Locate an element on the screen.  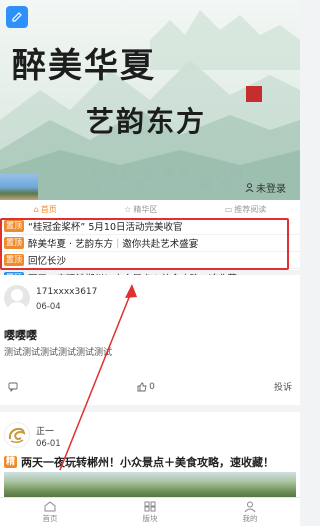
post-image is located at coordinates (150, 486).